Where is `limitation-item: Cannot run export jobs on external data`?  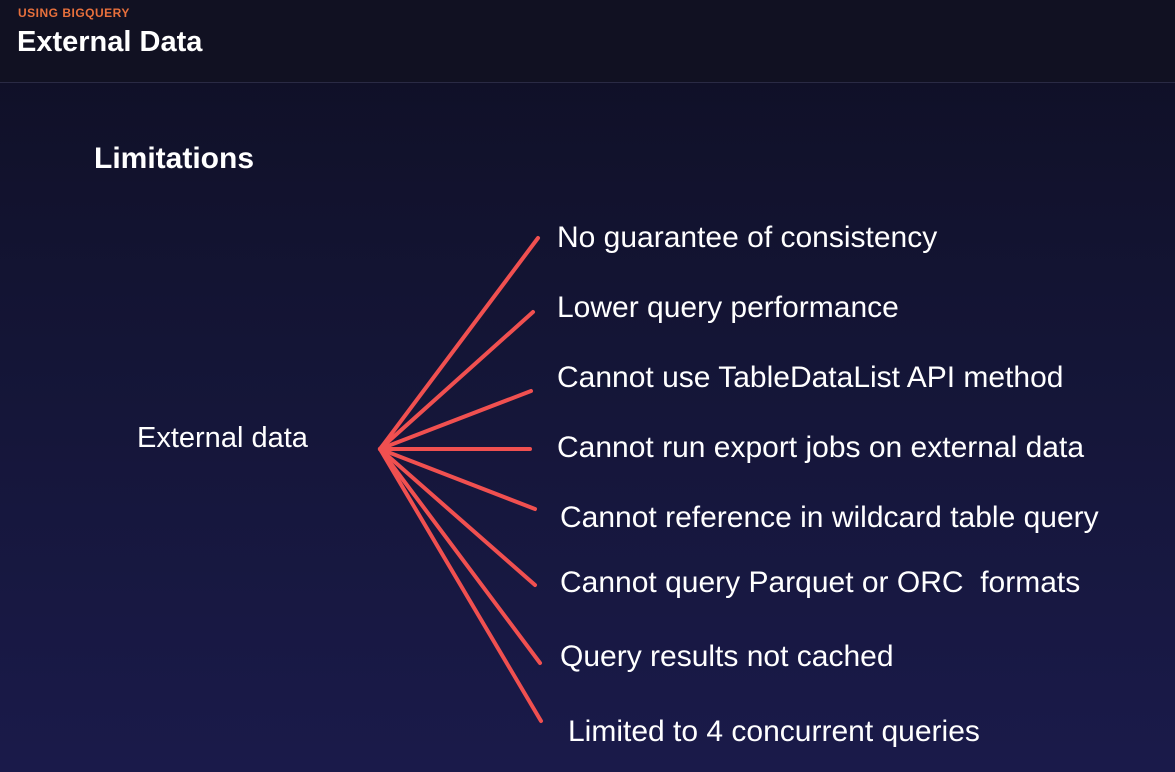 limitation-item: Cannot run export jobs on external data is located at coordinates (821, 447).